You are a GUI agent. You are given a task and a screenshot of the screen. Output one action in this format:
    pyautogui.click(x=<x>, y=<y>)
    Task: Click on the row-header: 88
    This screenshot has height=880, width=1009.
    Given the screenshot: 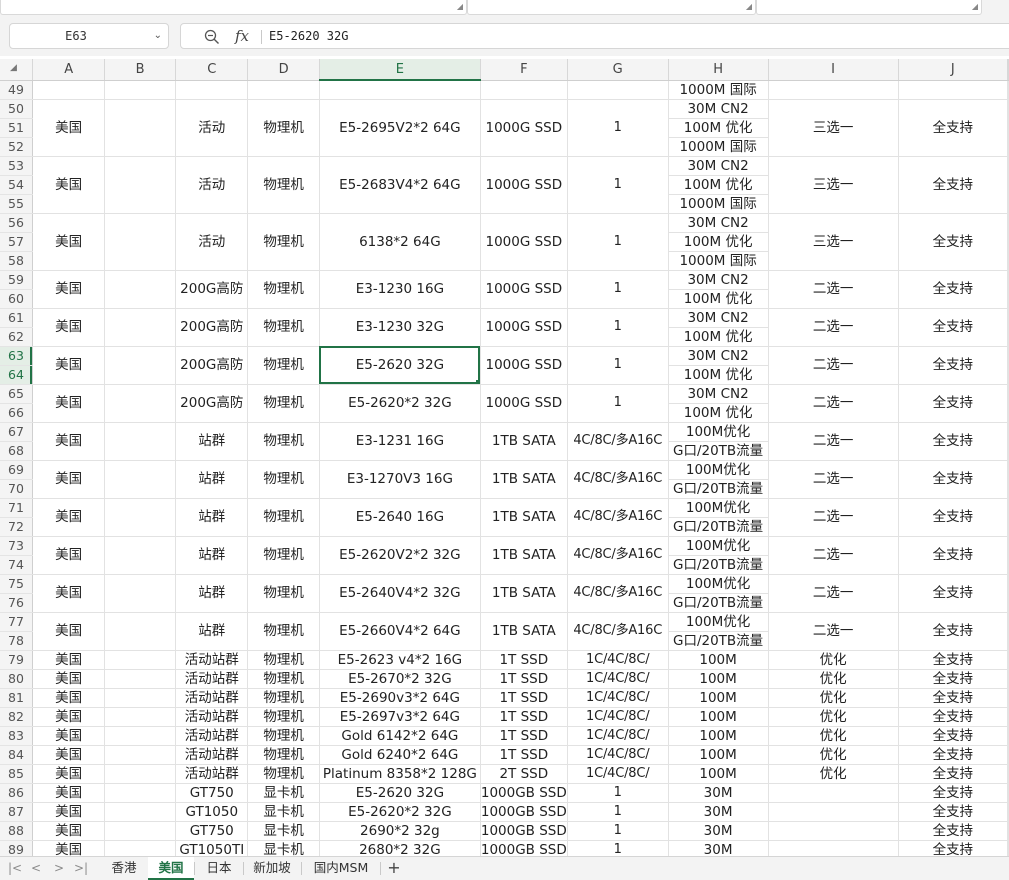 What is the action you would take?
    pyautogui.click(x=17, y=831)
    